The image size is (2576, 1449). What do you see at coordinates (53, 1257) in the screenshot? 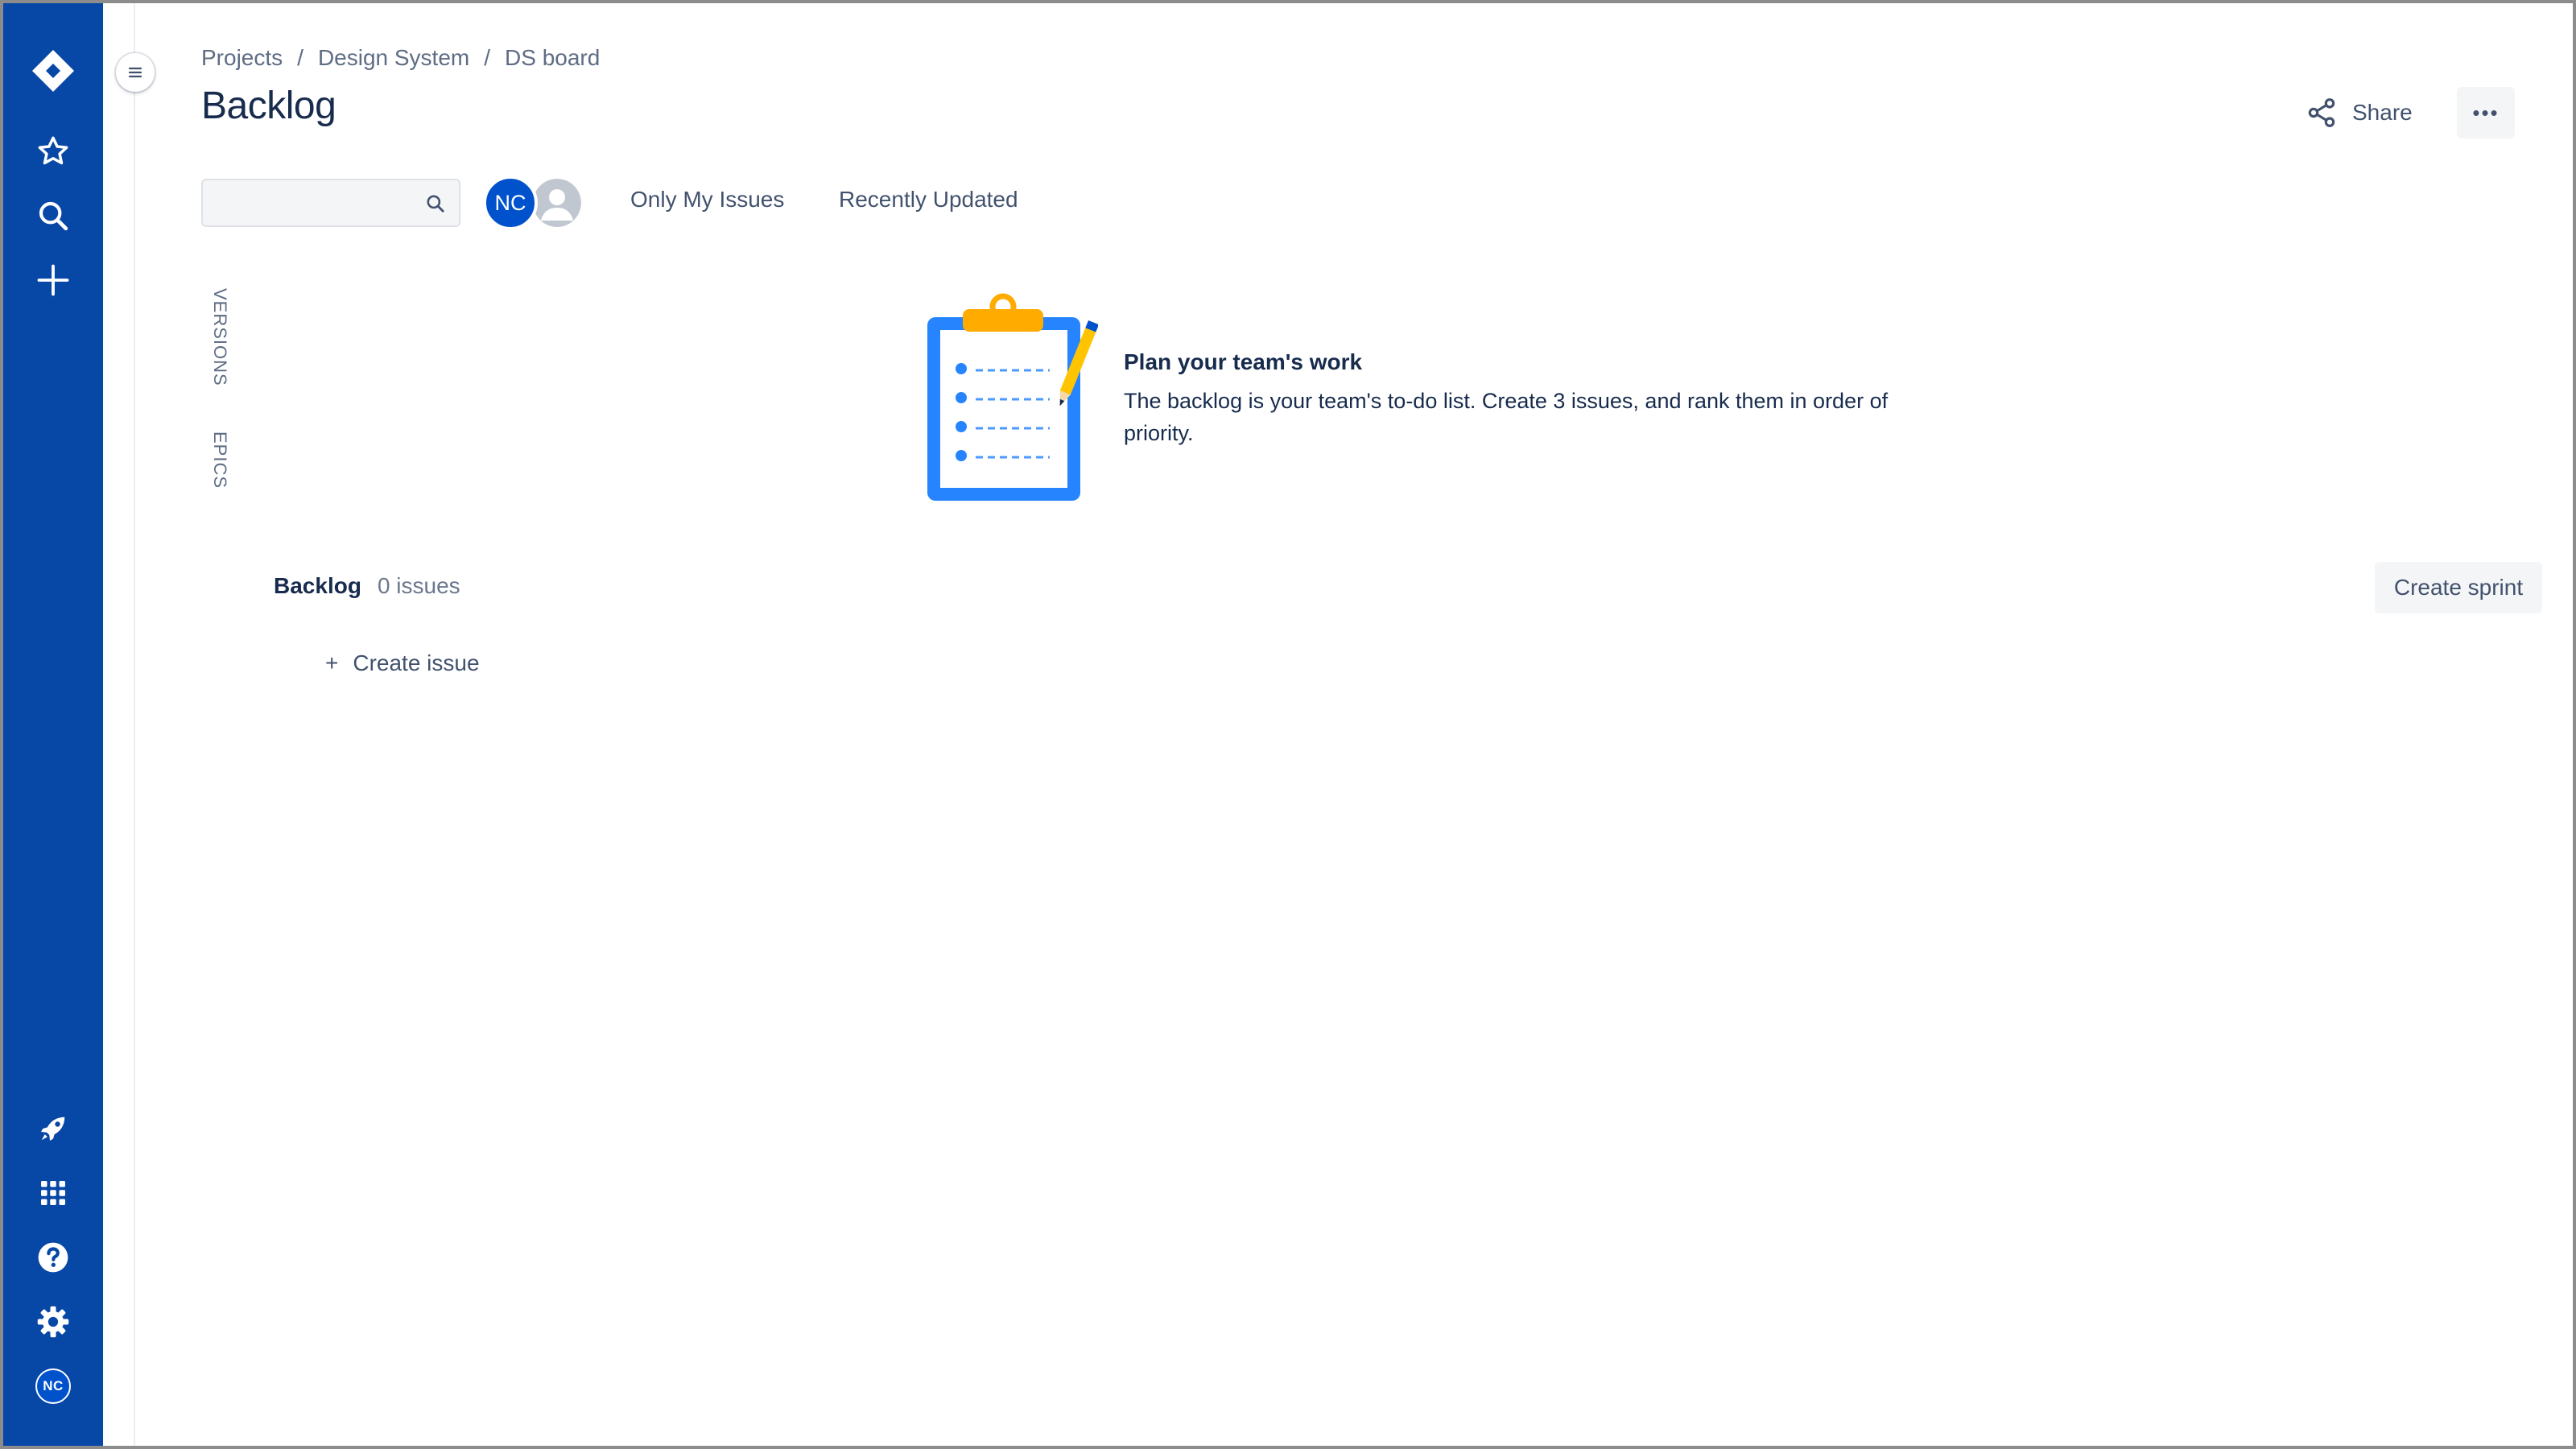
I see `help-icon` at bounding box center [53, 1257].